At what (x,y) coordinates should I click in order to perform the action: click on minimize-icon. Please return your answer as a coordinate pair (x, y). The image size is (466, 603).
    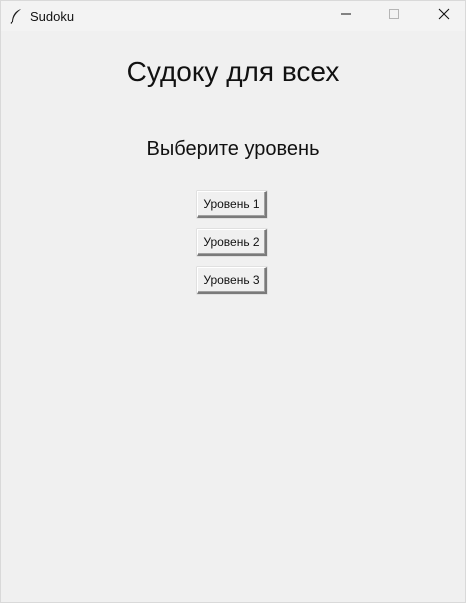
    Looking at the image, I should click on (346, 16).